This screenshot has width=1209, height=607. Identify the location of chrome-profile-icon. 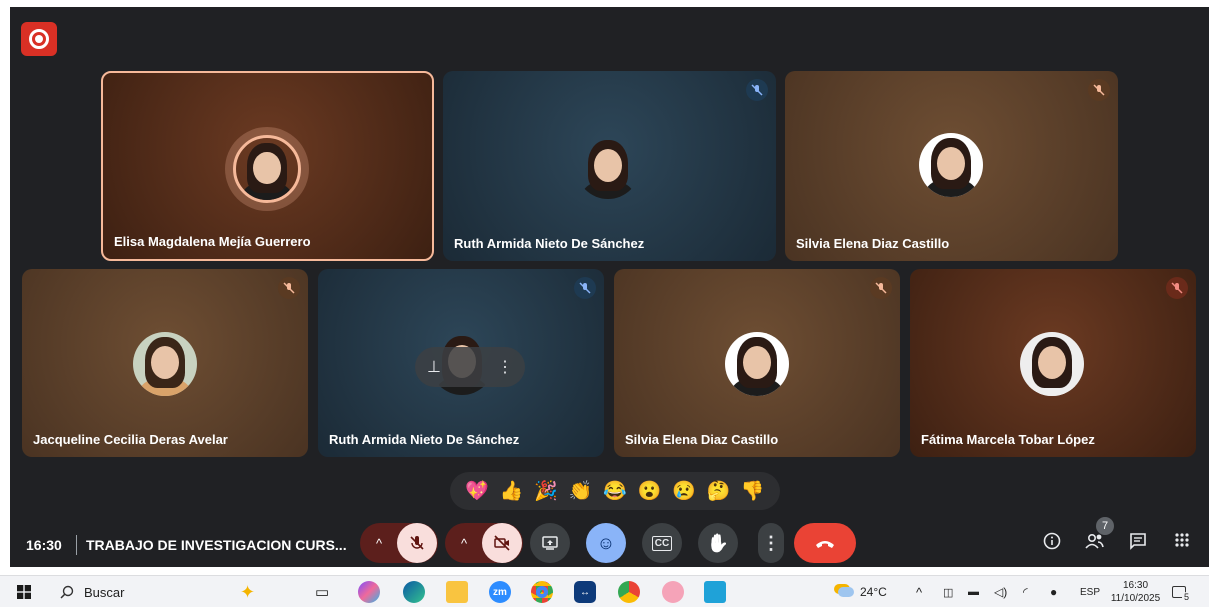
(629, 592).